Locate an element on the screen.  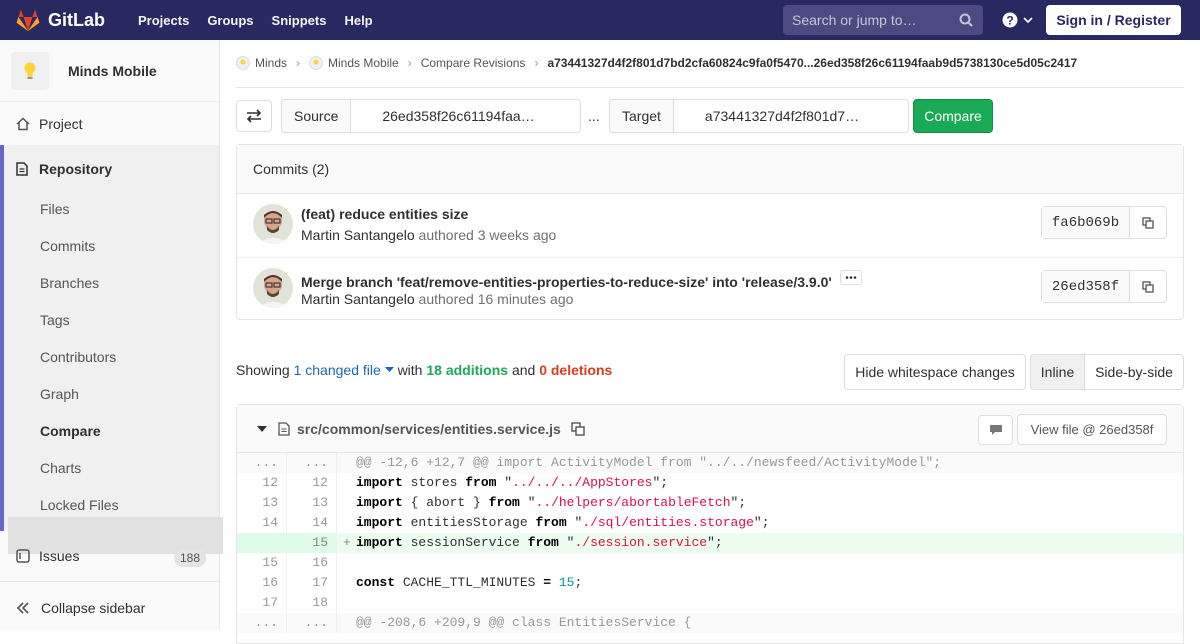
sign-in-button: Sign in / Register is located at coordinates (1113, 20).